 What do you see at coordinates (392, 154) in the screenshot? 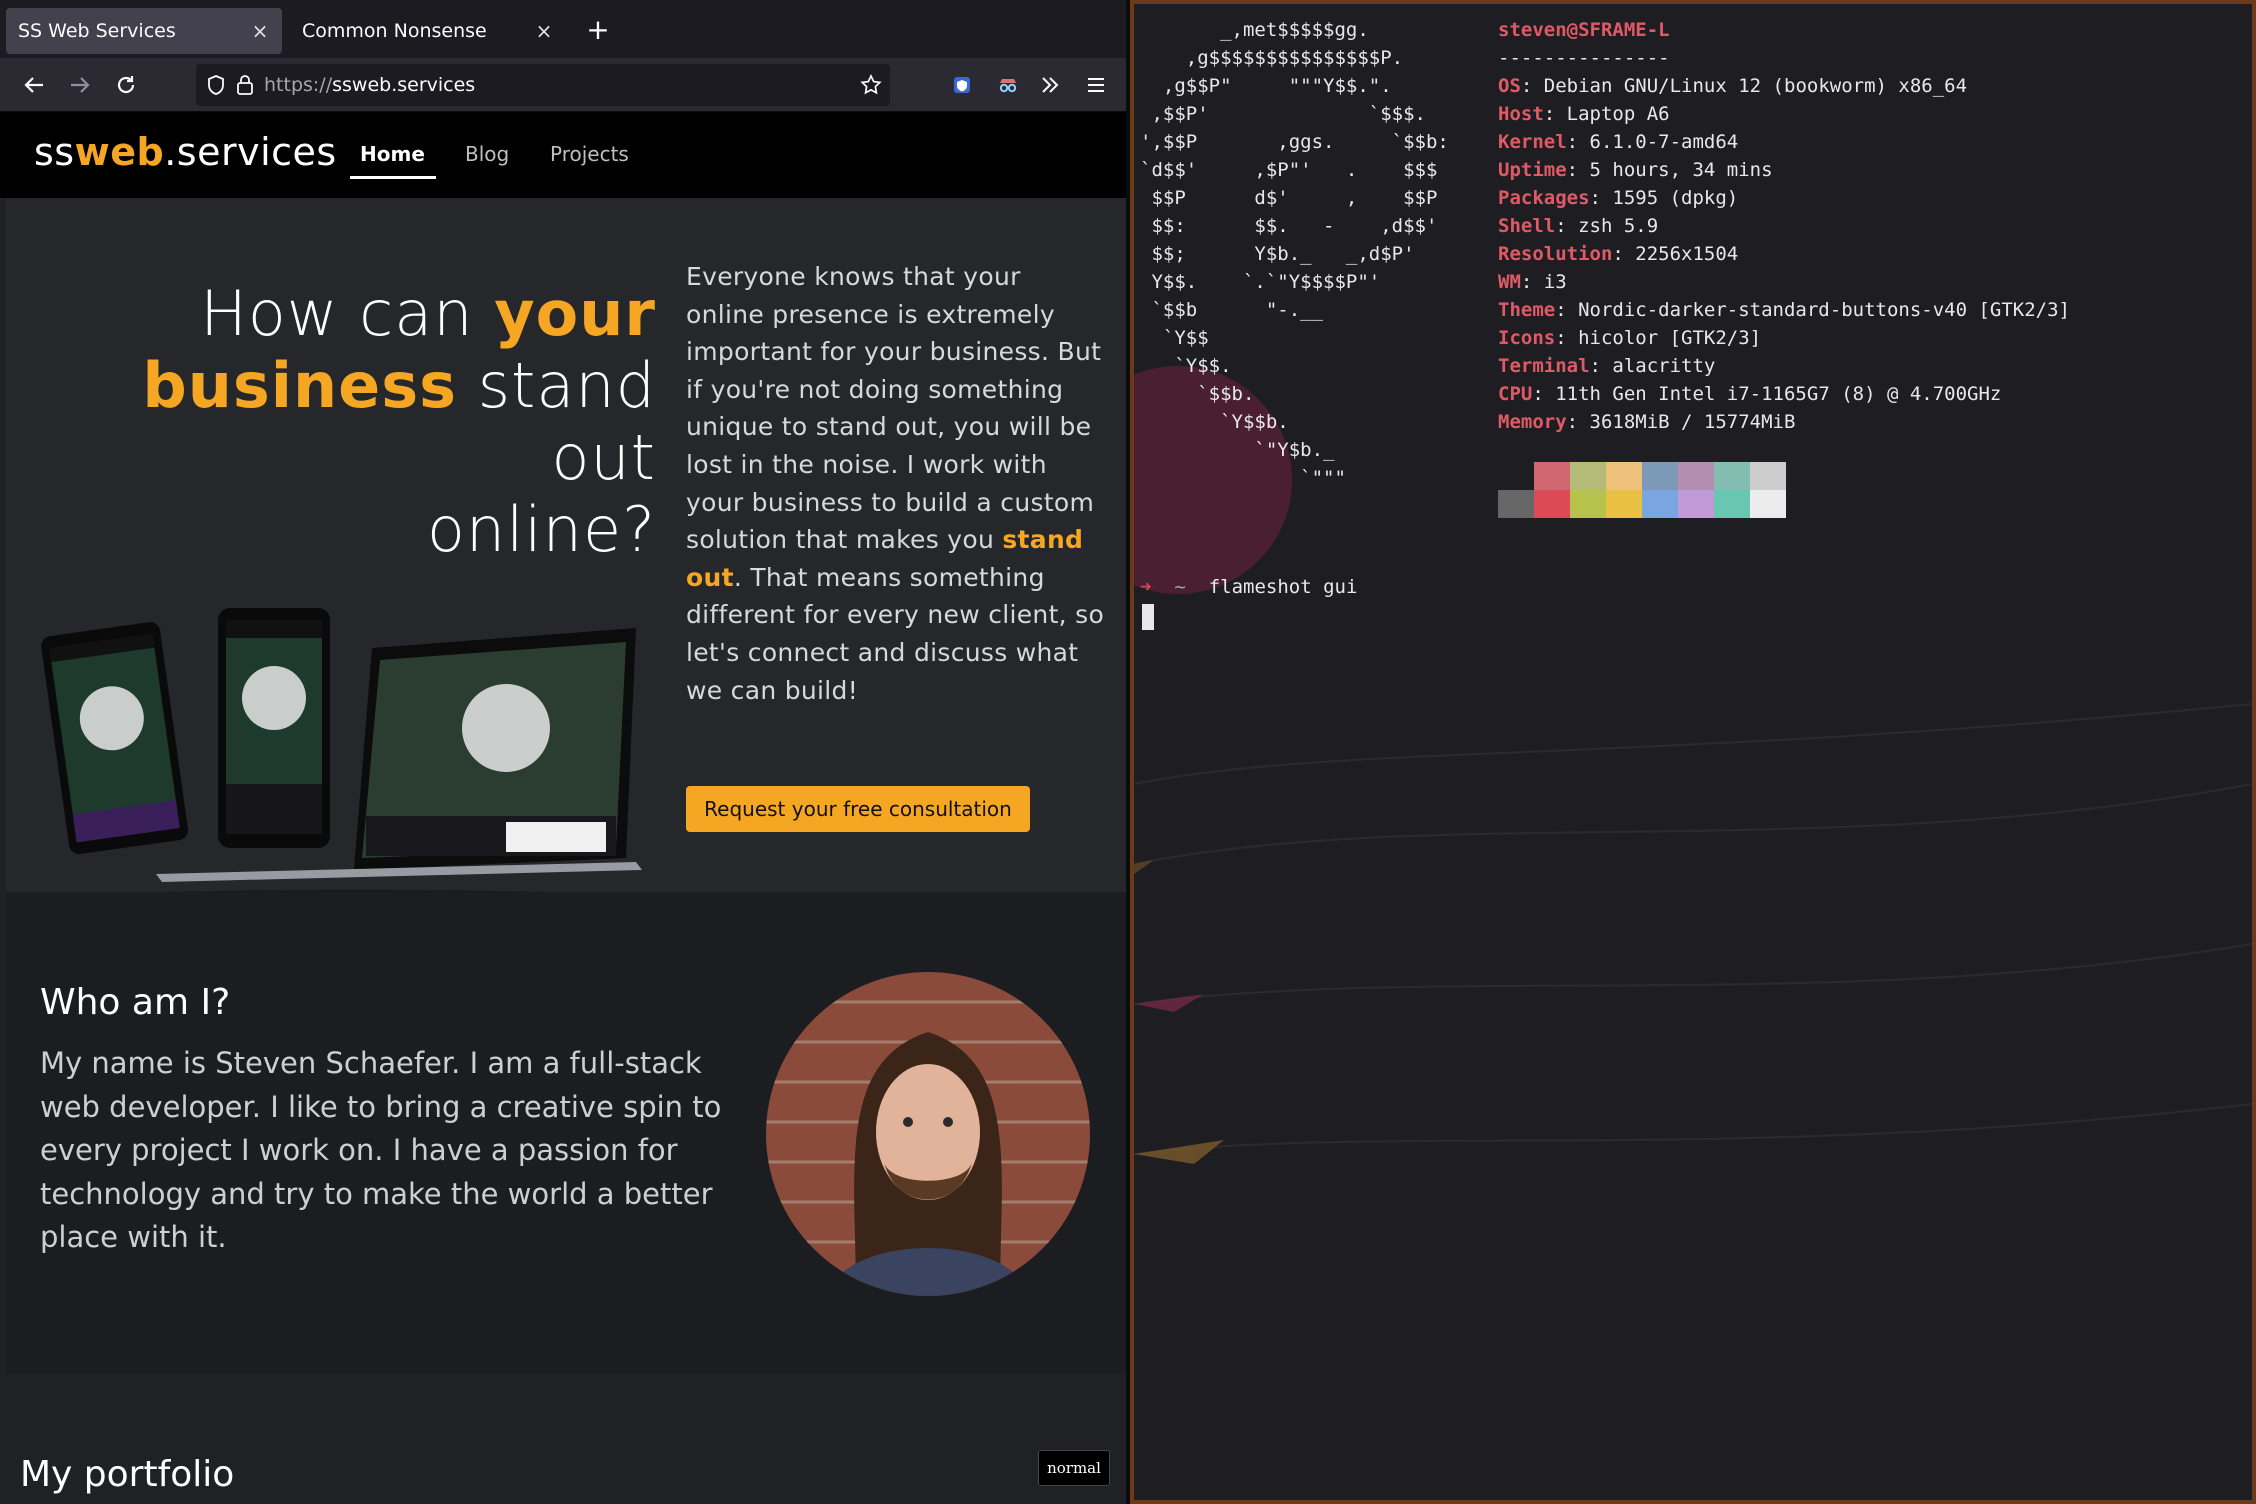
I see `nav-home: Home` at bounding box center [392, 154].